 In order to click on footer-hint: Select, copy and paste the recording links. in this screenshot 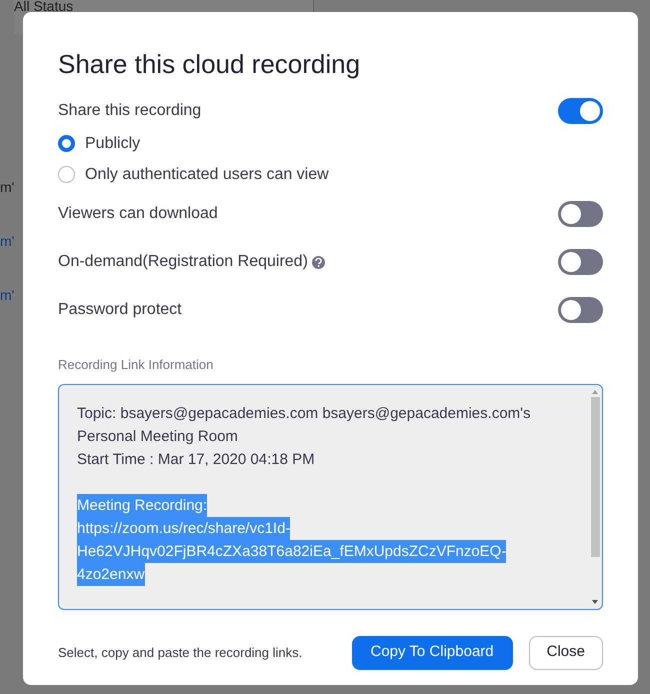, I will do `click(181, 653)`.